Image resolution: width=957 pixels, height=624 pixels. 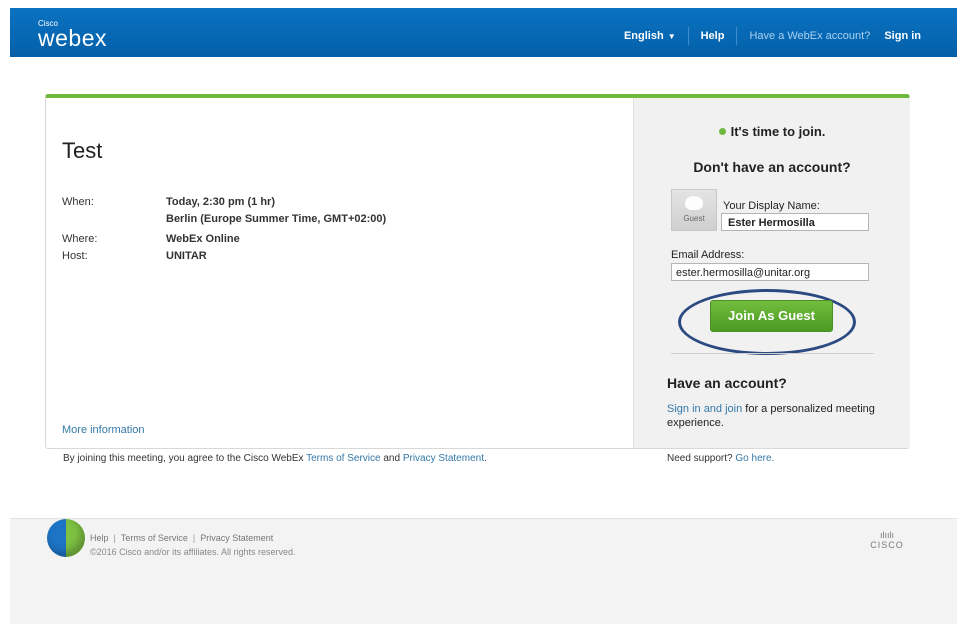 I want to click on display-name-label: Your Display Name:, so click(x=771, y=206).